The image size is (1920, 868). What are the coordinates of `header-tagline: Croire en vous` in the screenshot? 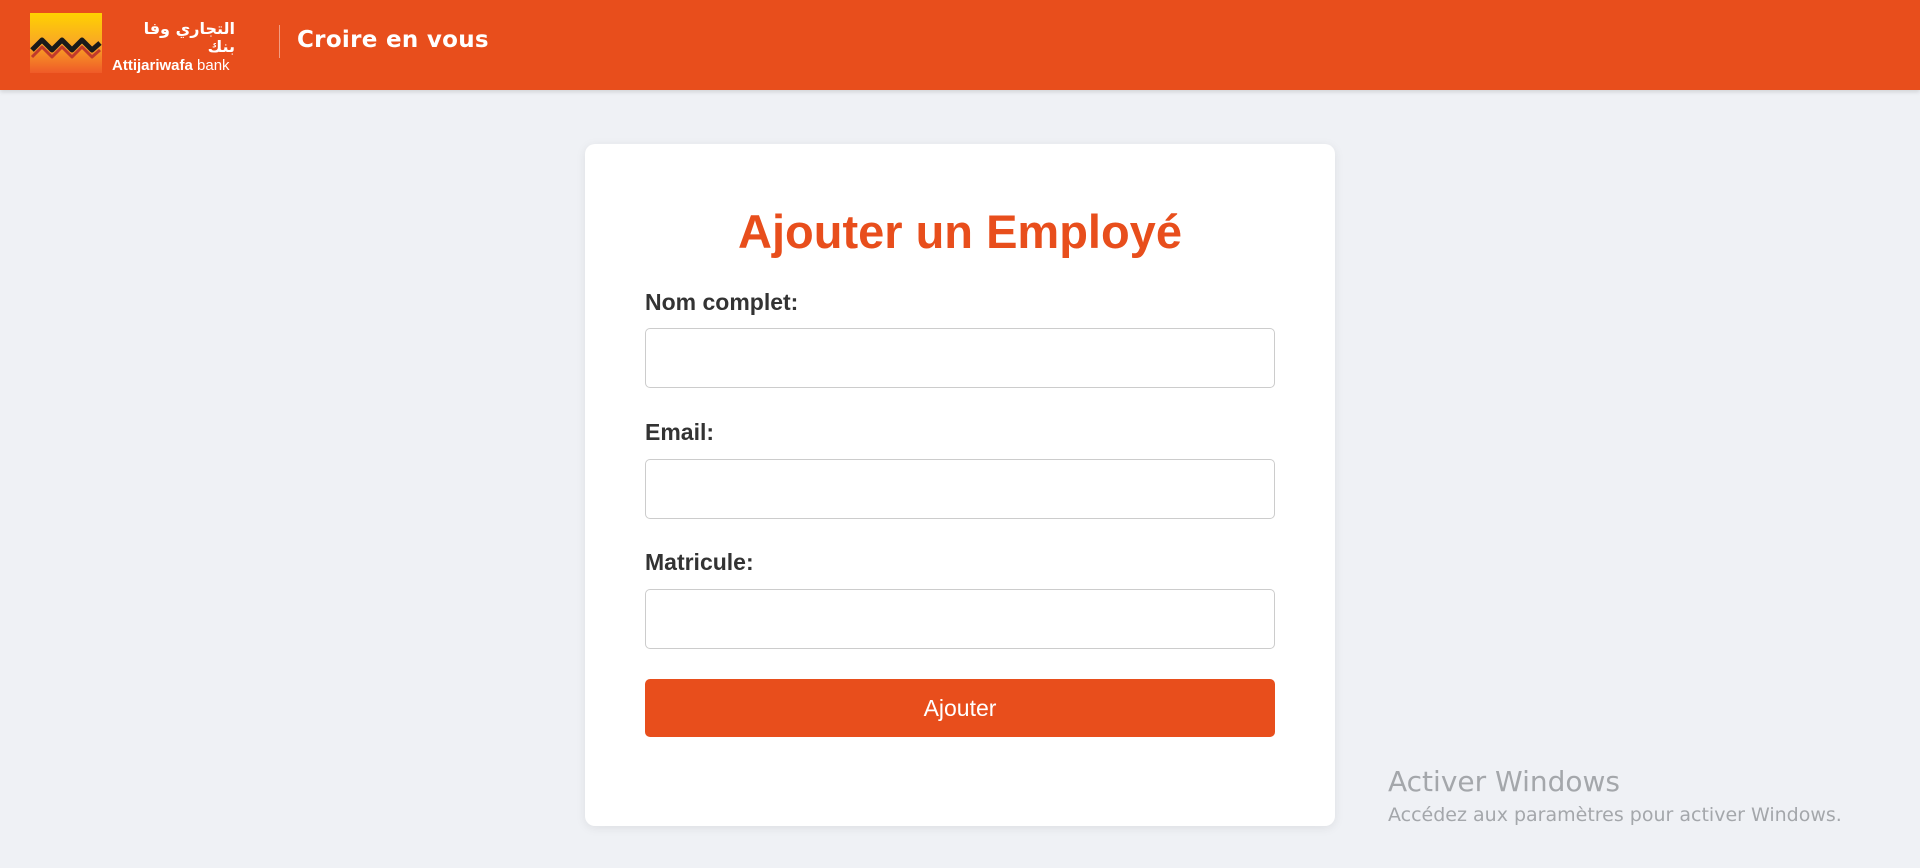 It's located at (393, 40).